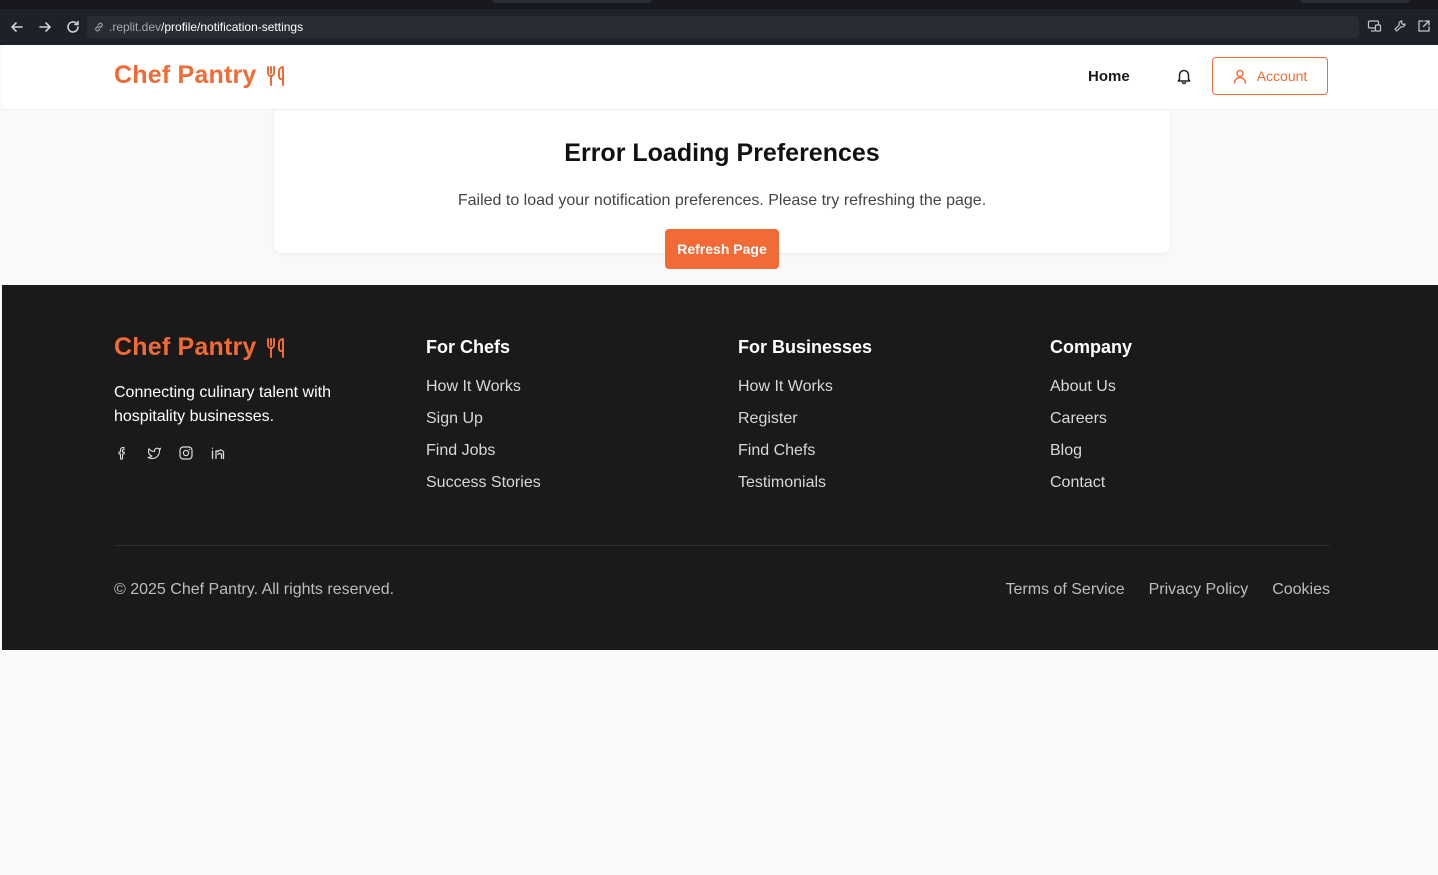 Image resolution: width=1438 pixels, height=875 pixels. I want to click on footer-link: Find Chefs, so click(805, 451).